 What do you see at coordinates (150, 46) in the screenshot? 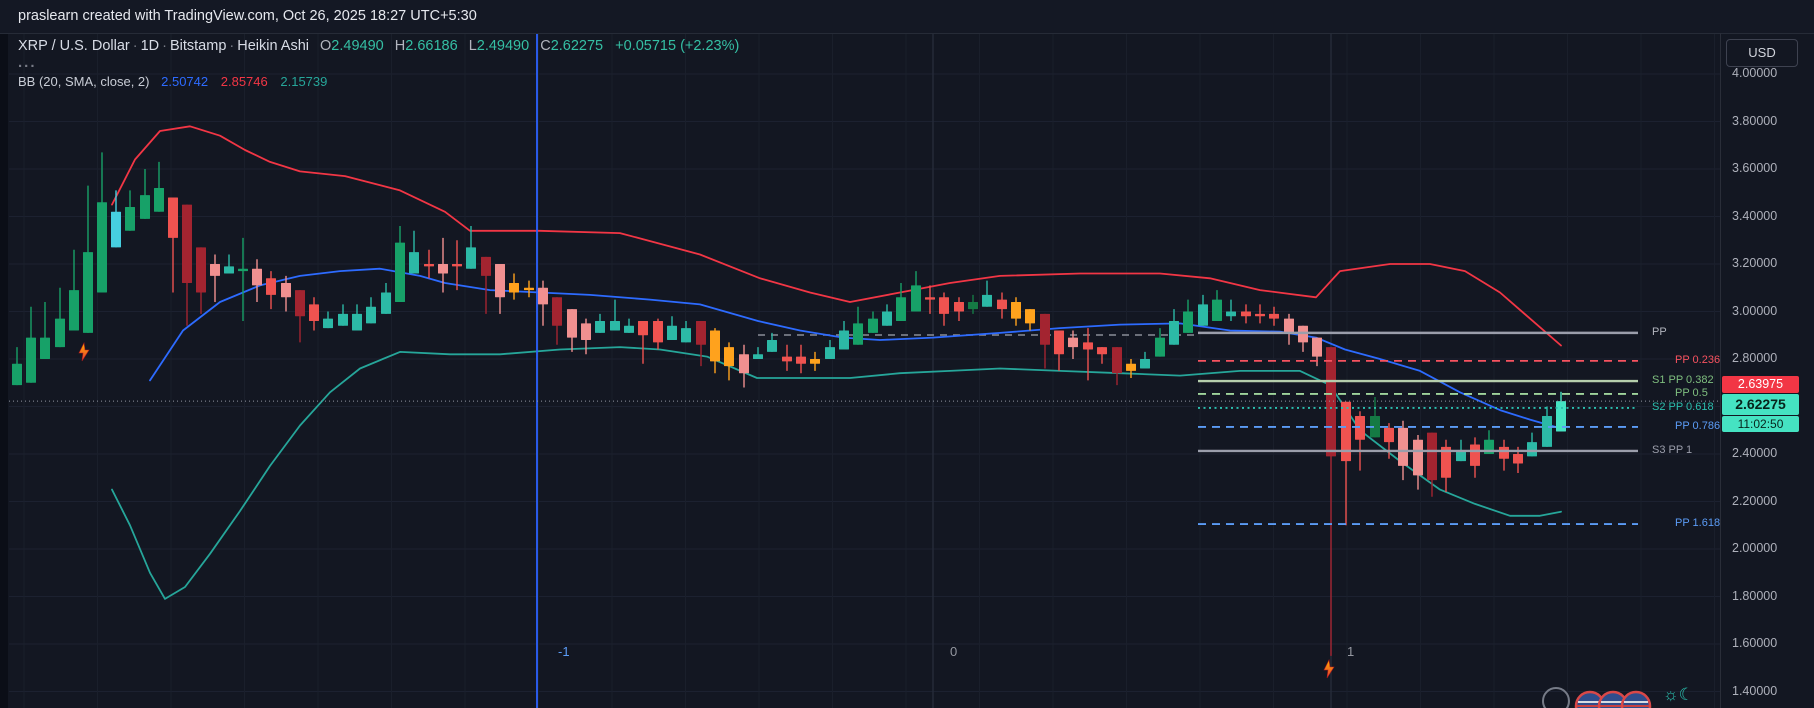
I see `interval: 1D` at bounding box center [150, 46].